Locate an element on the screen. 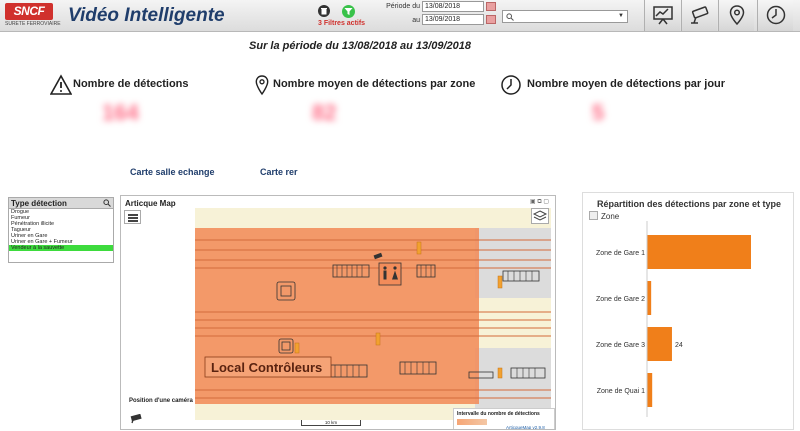 The width and height of the screenshot is (800, 431). kpi-label: Nombre moyen de détections par jour is located at coordinates (626, 84).